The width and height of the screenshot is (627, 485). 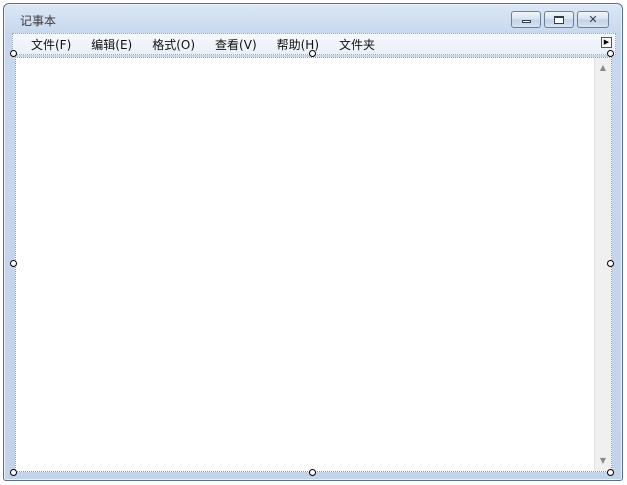 I want to click on minimize-icon, so click(x=526, y=21).